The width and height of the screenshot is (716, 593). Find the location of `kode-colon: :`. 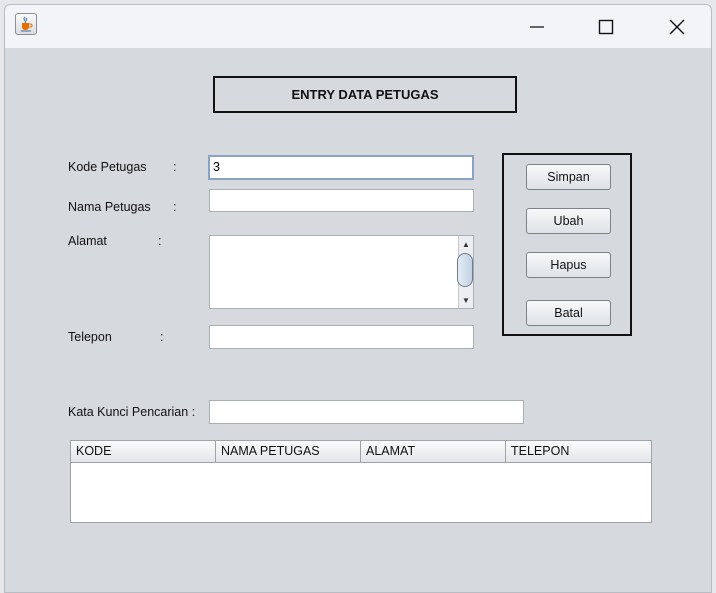

kode-colon: : is located at coordinates (175, 167).